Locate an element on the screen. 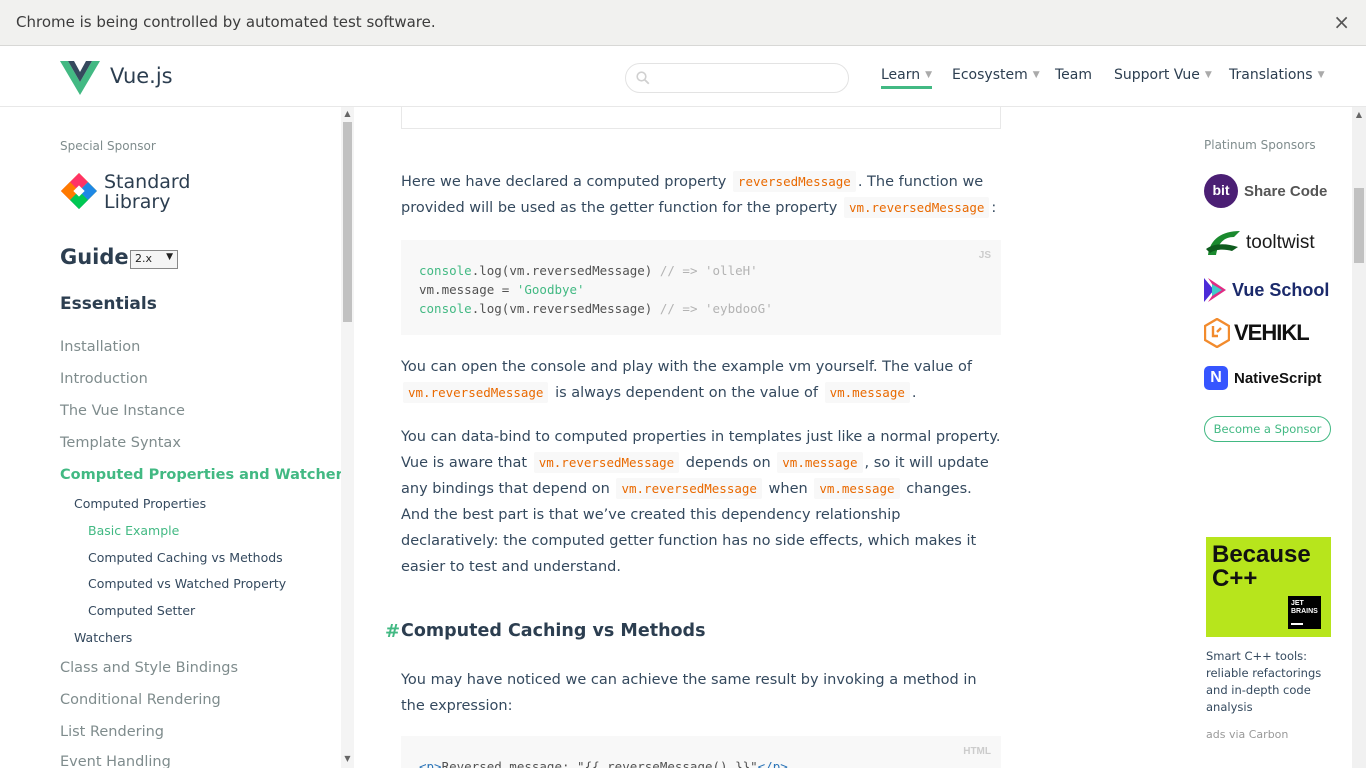  section-anchor-link: # is located at coordinates (392, 631).